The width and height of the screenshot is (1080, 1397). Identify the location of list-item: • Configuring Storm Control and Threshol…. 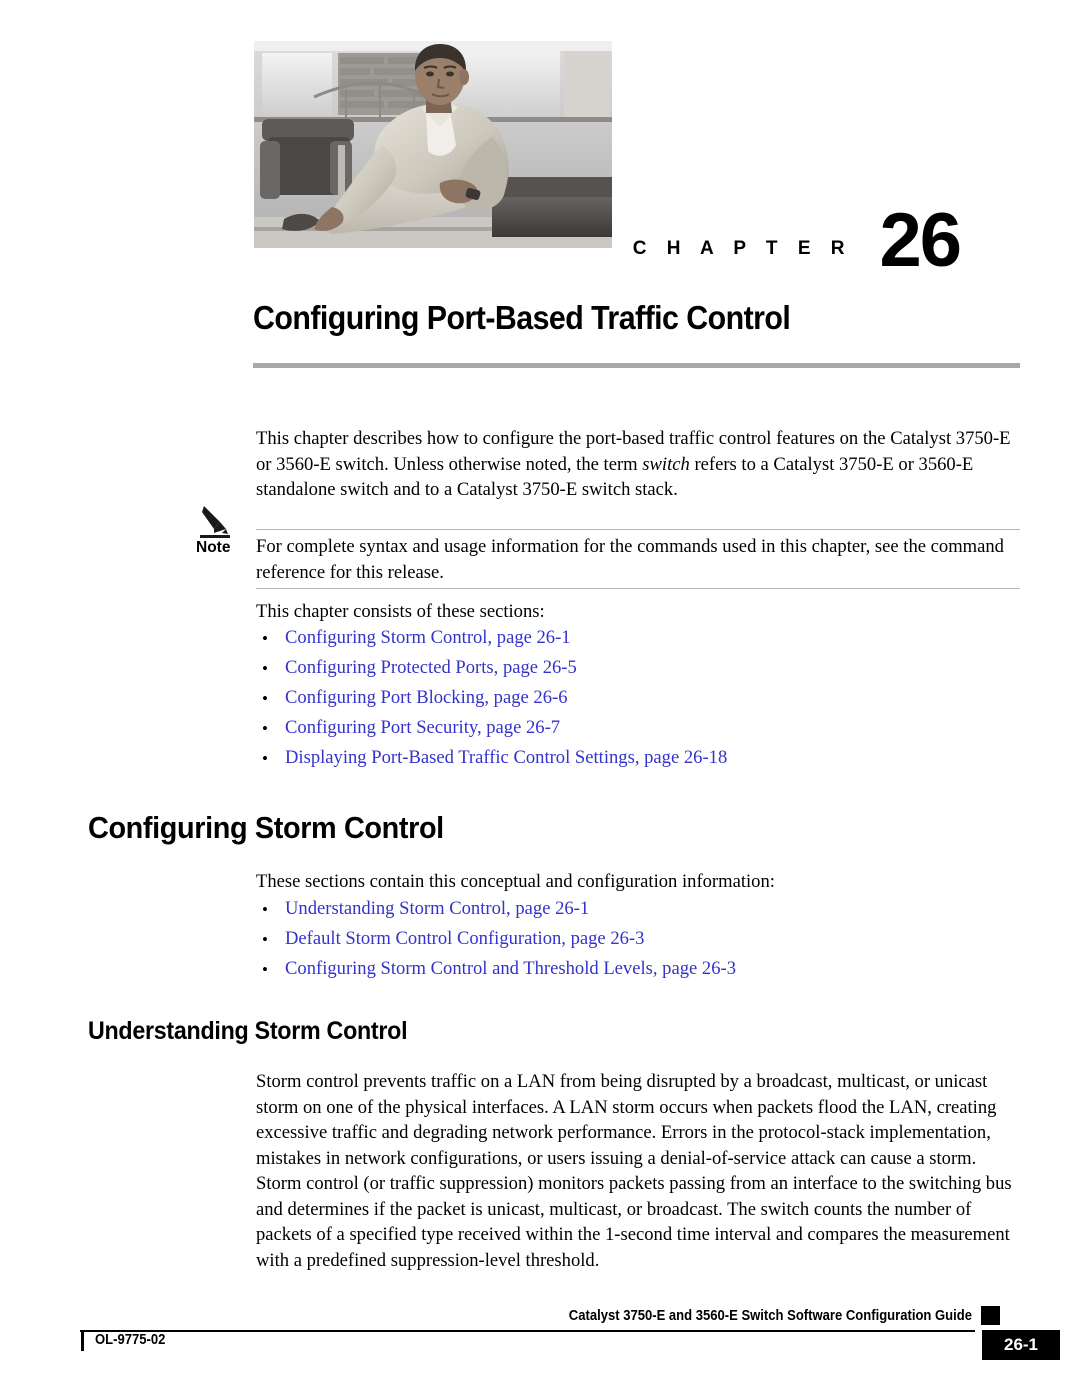
(640, 969).